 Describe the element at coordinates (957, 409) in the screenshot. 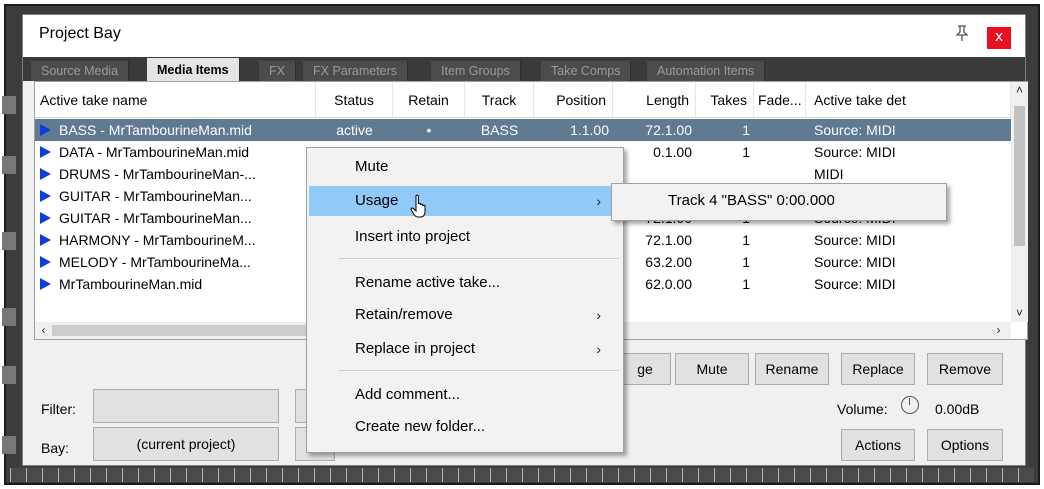

I see `volume-value: 0.00dB` at that location.